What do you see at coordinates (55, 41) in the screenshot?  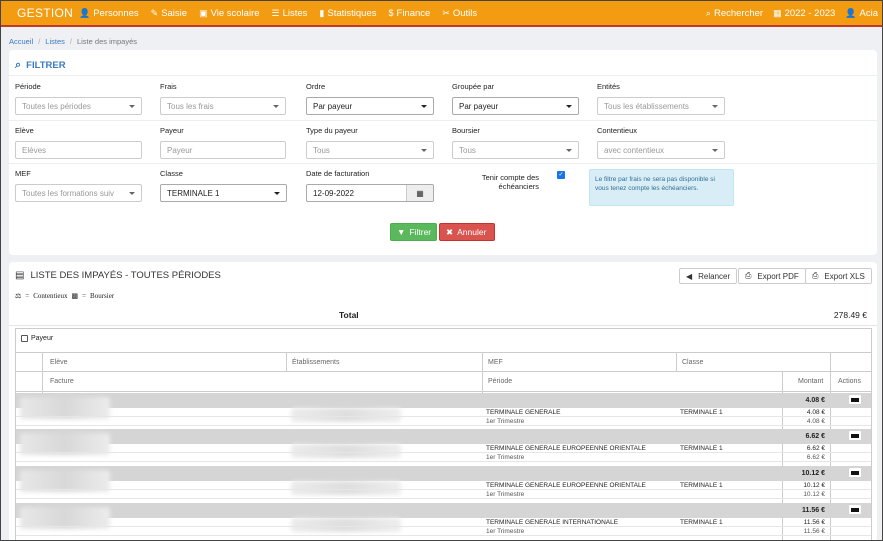 I see `breadcrumb-lists: Listes` at bounding box center [55, 41].